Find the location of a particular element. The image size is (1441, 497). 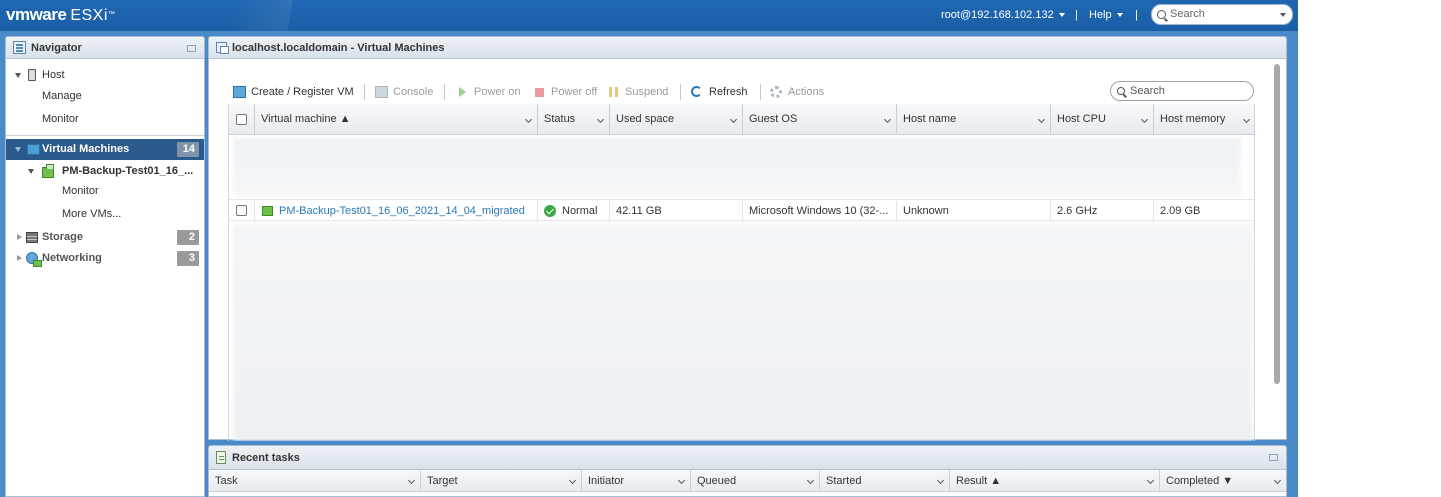

nav-item-virtual-machines: Virtual Machines 14 is located at coordinates (105, 149).